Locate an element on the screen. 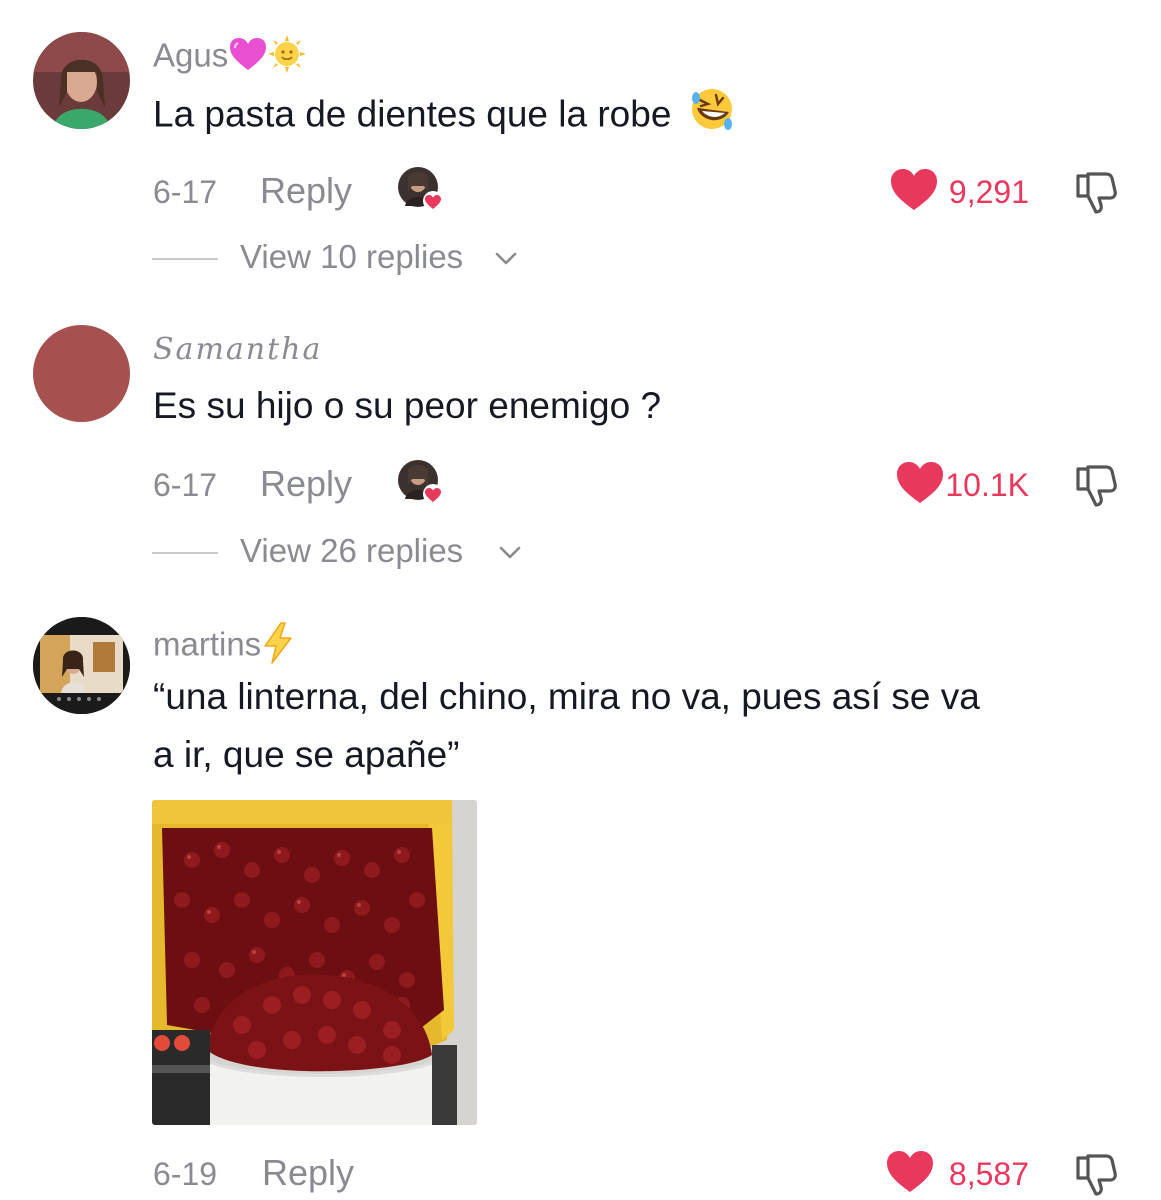 The image size is (1161, 1200). username-text: Agus is located at coordinates (191, 55).